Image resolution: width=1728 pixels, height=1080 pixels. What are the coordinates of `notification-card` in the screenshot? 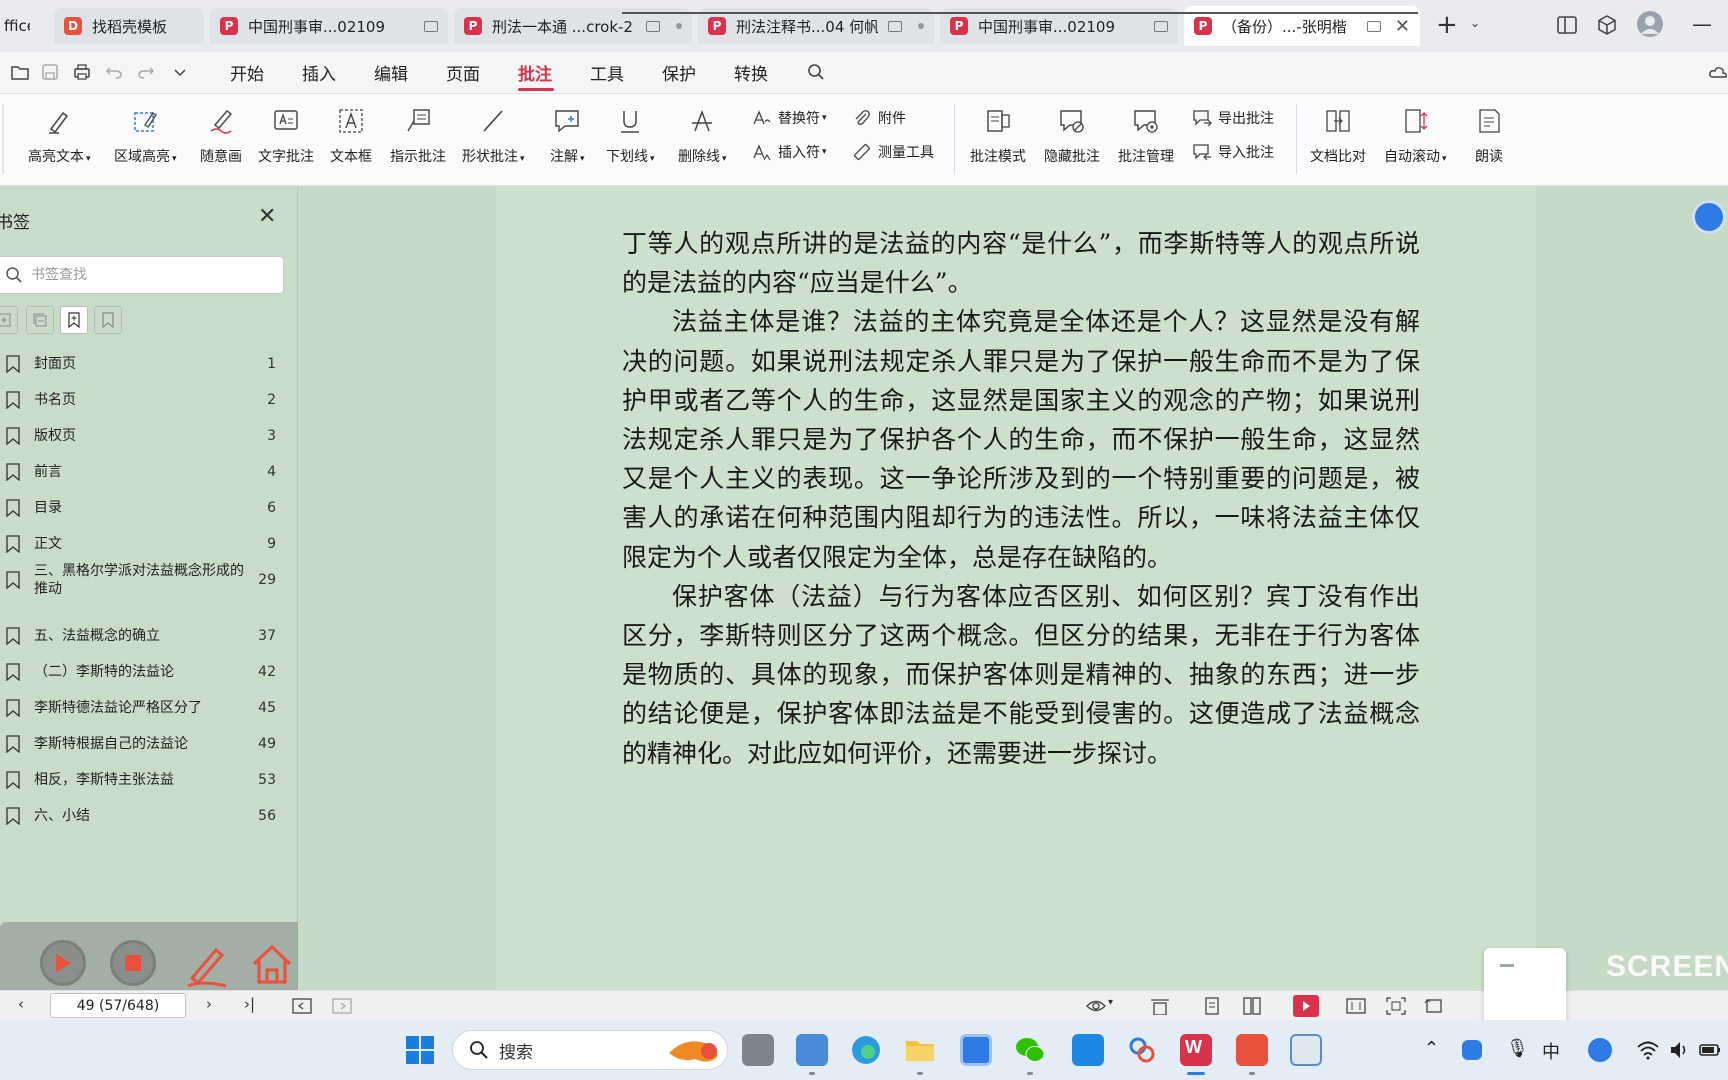 It's located at (1525, 988).